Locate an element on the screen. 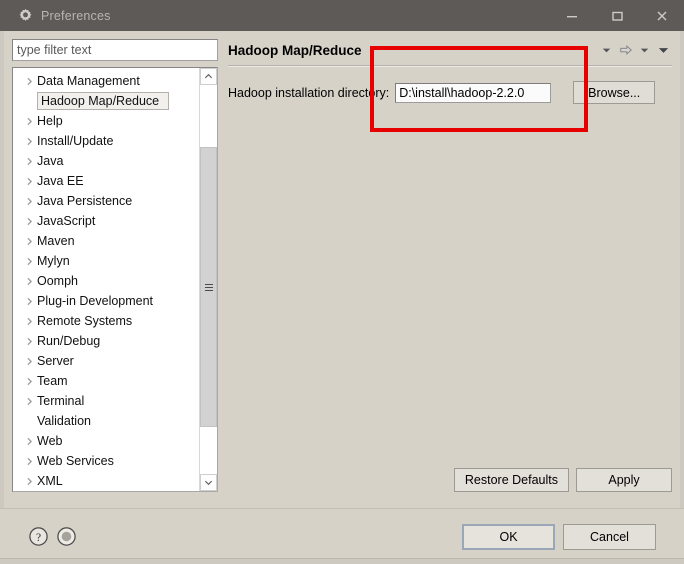 Image resolution: width=684 pixels, height=564 pixels. sidebar-item-label: Server is located at coordinates (55, 361).